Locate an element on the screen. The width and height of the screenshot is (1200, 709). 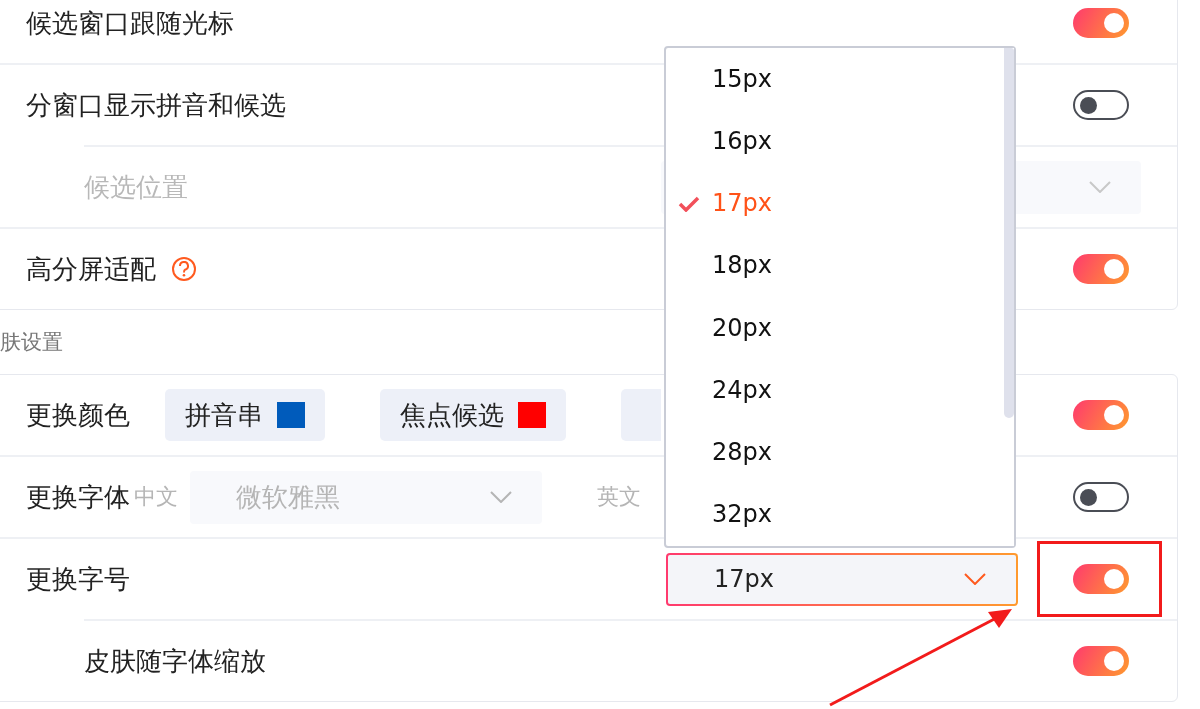
size-dropdown: 17px is located at coordinates (842, 579).